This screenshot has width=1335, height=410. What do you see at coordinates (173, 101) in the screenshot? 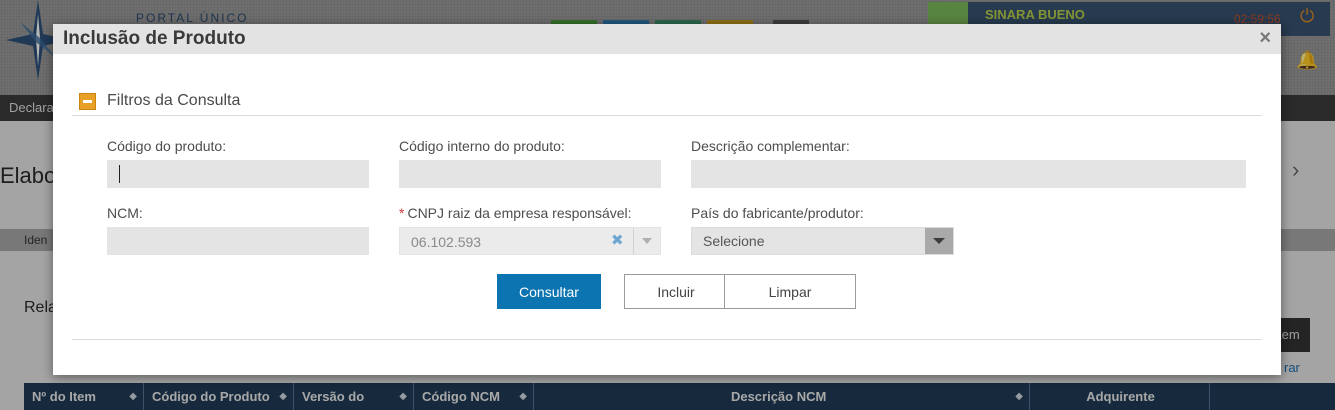
I see `filter-section-title: Filtros da Consulta` at bounding box center [173, 101].